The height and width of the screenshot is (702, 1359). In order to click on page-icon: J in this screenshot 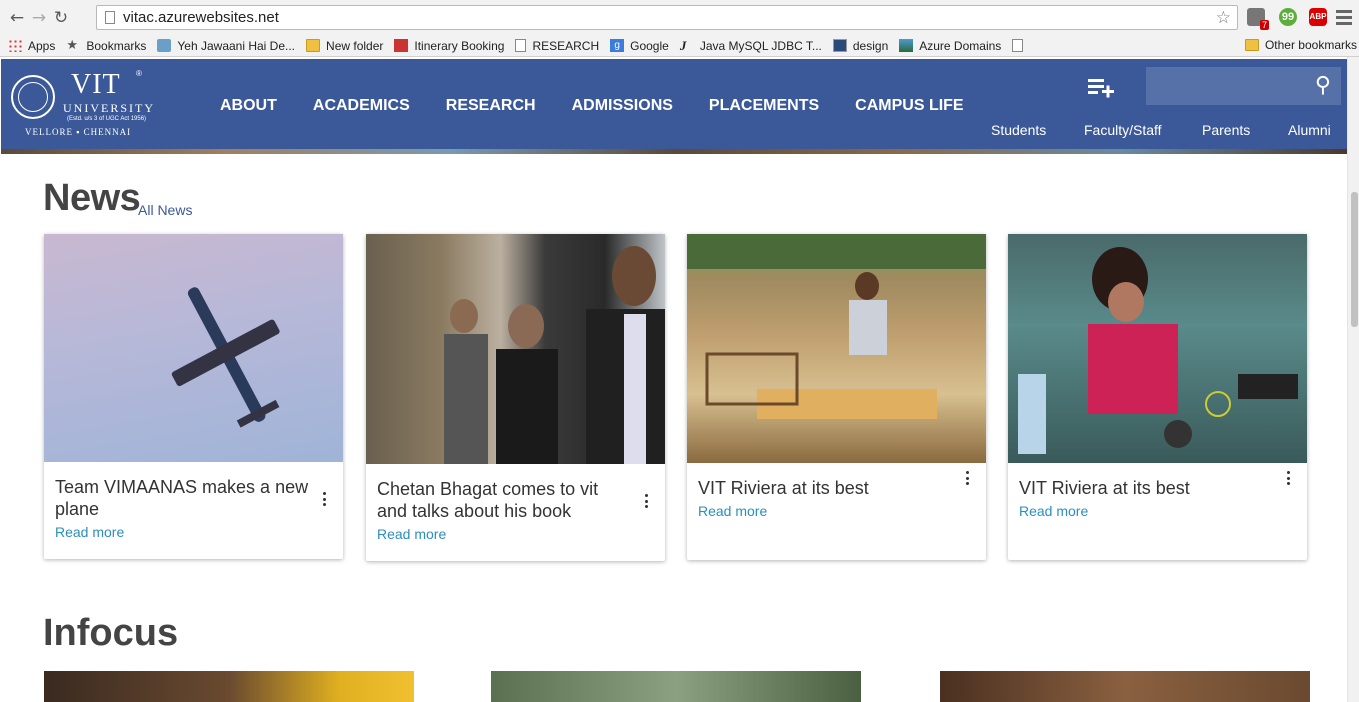, I will do `click(683, 45)`.